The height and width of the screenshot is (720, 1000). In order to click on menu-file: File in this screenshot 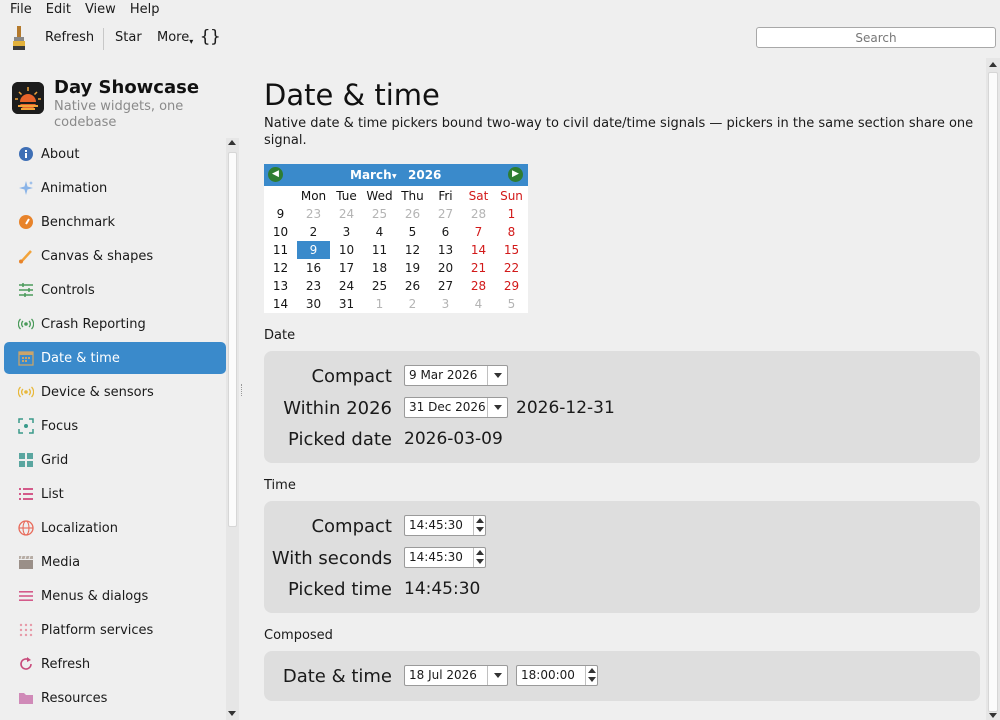, I will do `click(21, 9)`.